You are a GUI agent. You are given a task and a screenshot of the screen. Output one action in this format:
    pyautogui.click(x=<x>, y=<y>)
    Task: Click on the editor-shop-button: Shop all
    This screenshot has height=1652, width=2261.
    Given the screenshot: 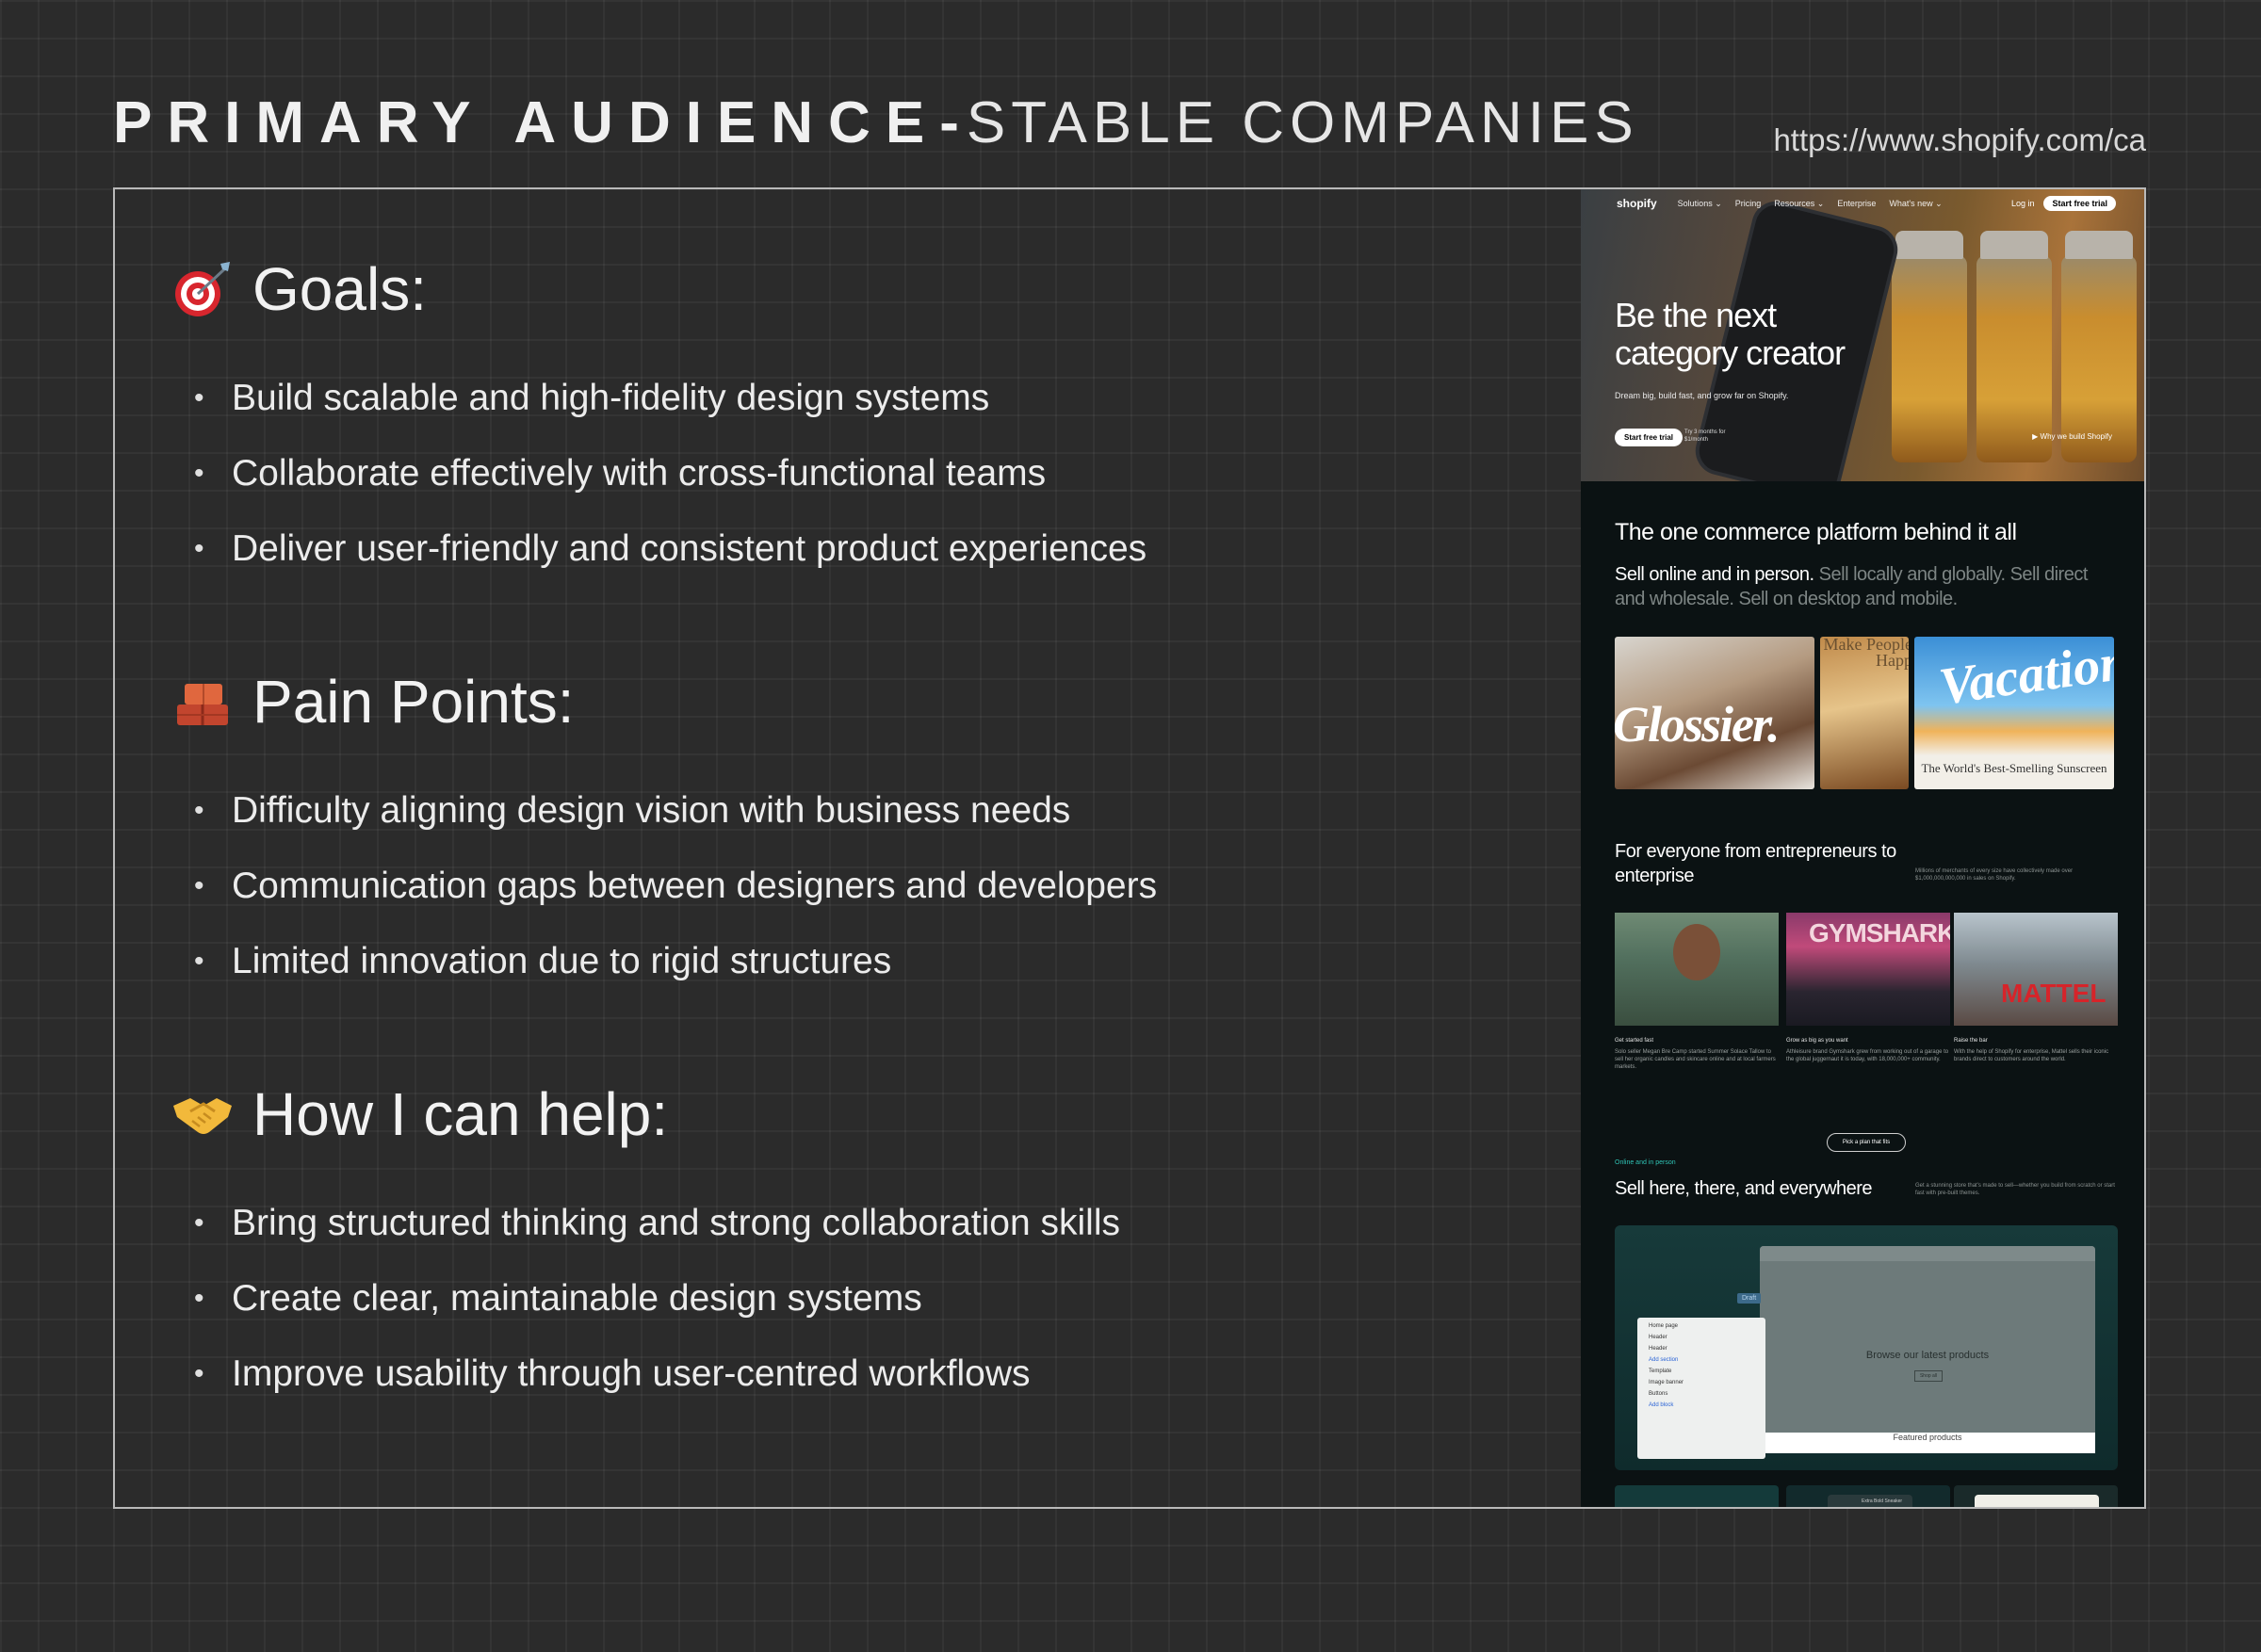 What is the action you would take?
    pyautogui.click(x=1928, y=1376)
    